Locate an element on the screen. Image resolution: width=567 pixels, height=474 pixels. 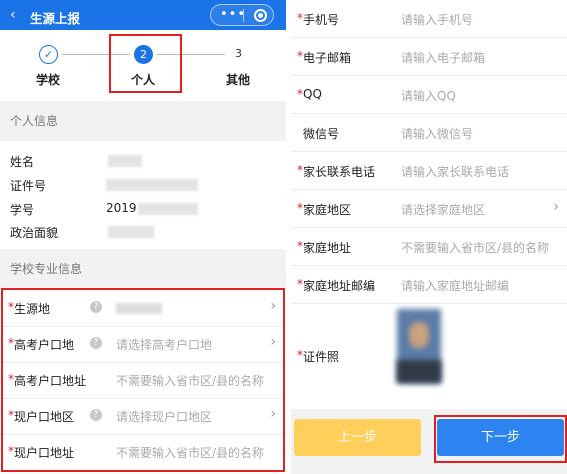
chevron-left-icon: ‹ is located at coordinates (13, 15).